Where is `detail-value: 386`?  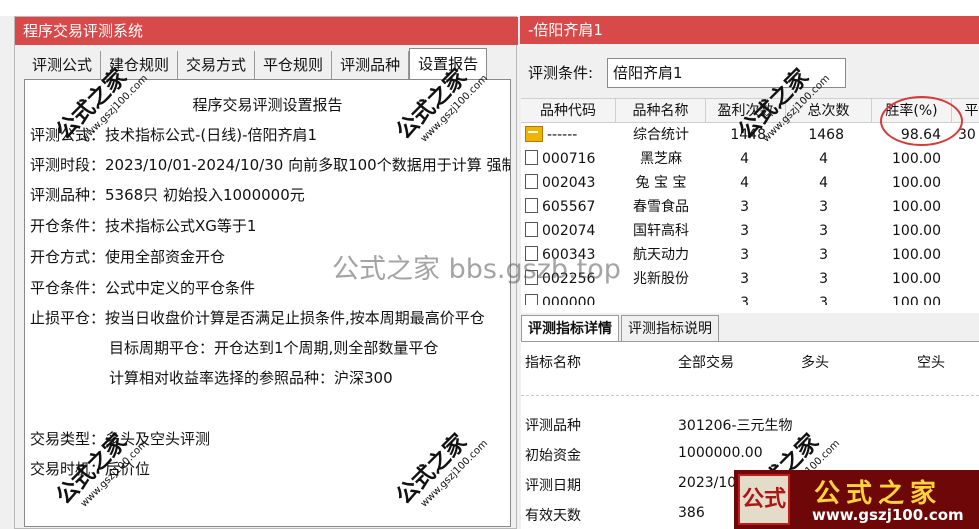 detail-value: 386 is located at coordinates (691, 513).